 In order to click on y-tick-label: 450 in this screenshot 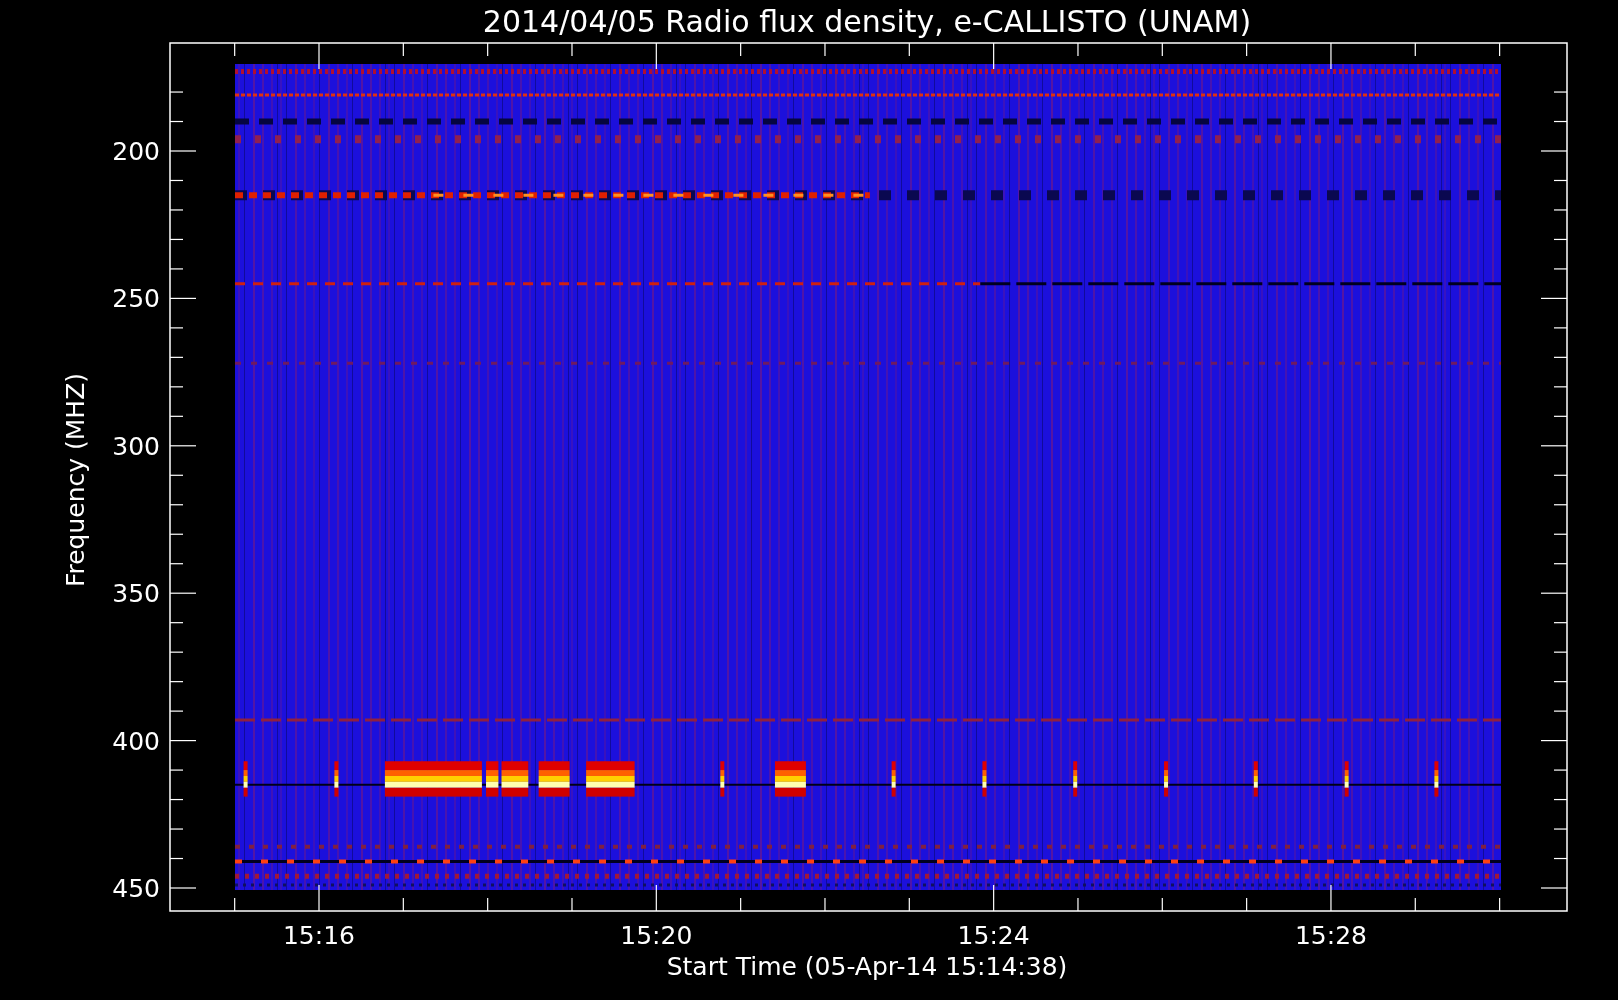, I will do `click(136, 888)`.